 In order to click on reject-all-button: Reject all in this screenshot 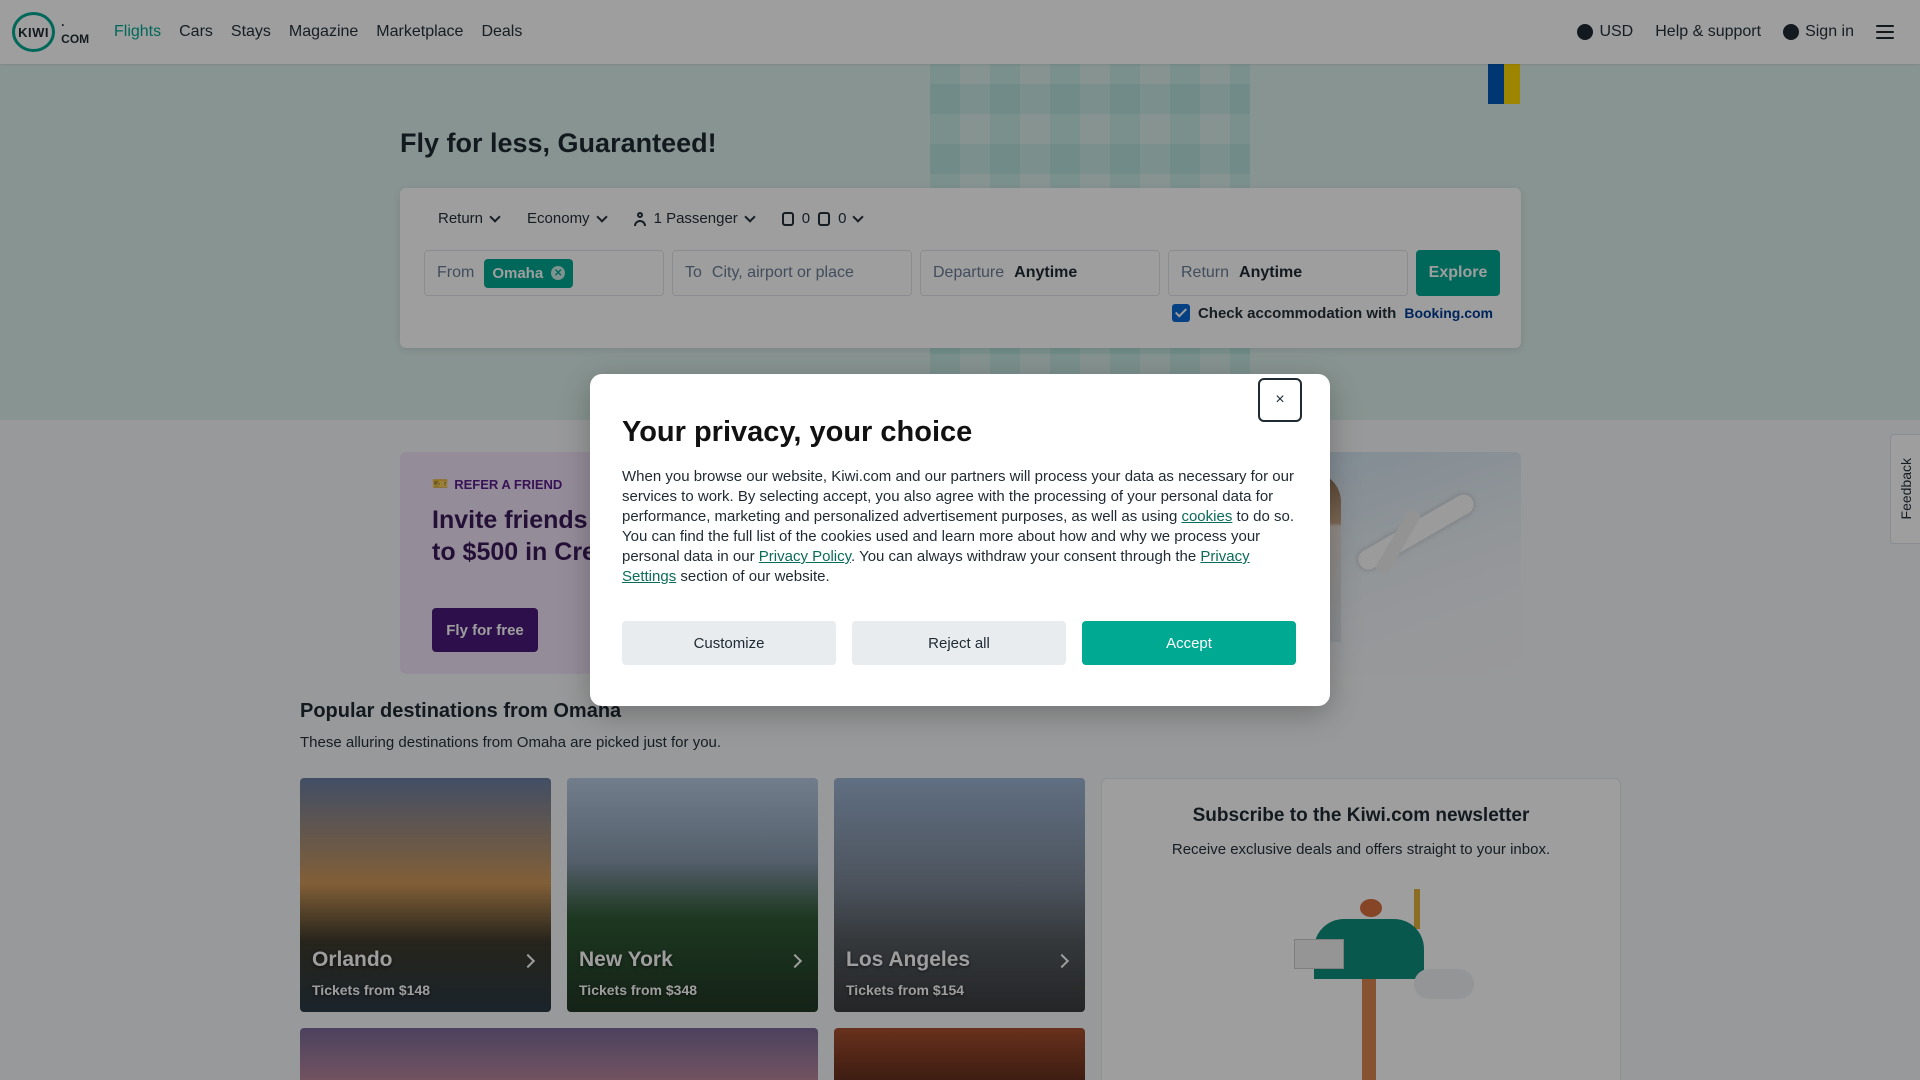, I will do `click(959, 643)`.